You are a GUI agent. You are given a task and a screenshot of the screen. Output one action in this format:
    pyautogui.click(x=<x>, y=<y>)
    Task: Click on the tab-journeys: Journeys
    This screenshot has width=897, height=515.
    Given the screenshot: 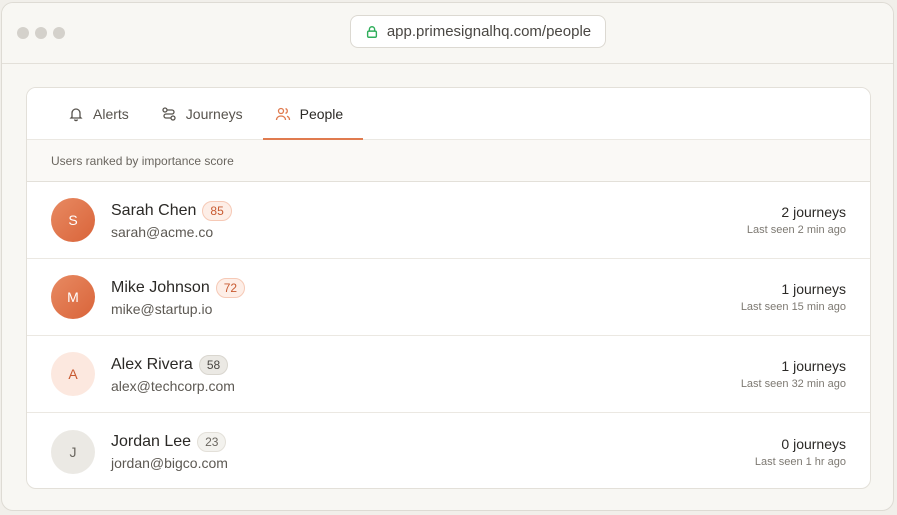 What is the action you would take?
    pyautogui.click(x=206, y=113)
    